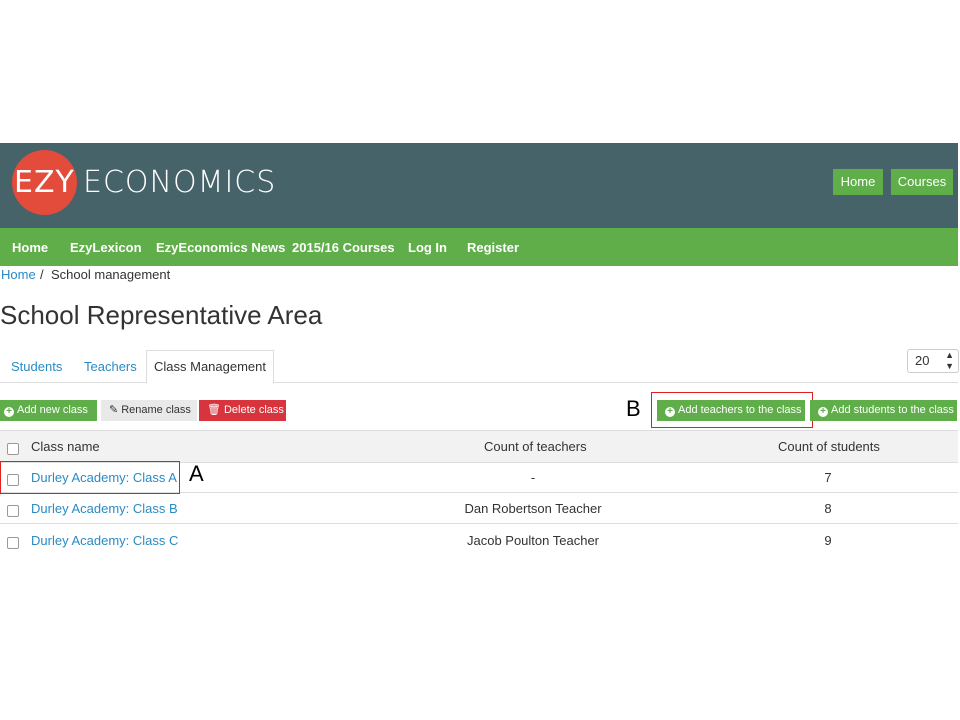 Image resolution: width=960 pixels, height=720 pixels. I want to click on nav-item-register: Register, so click(493, 247).